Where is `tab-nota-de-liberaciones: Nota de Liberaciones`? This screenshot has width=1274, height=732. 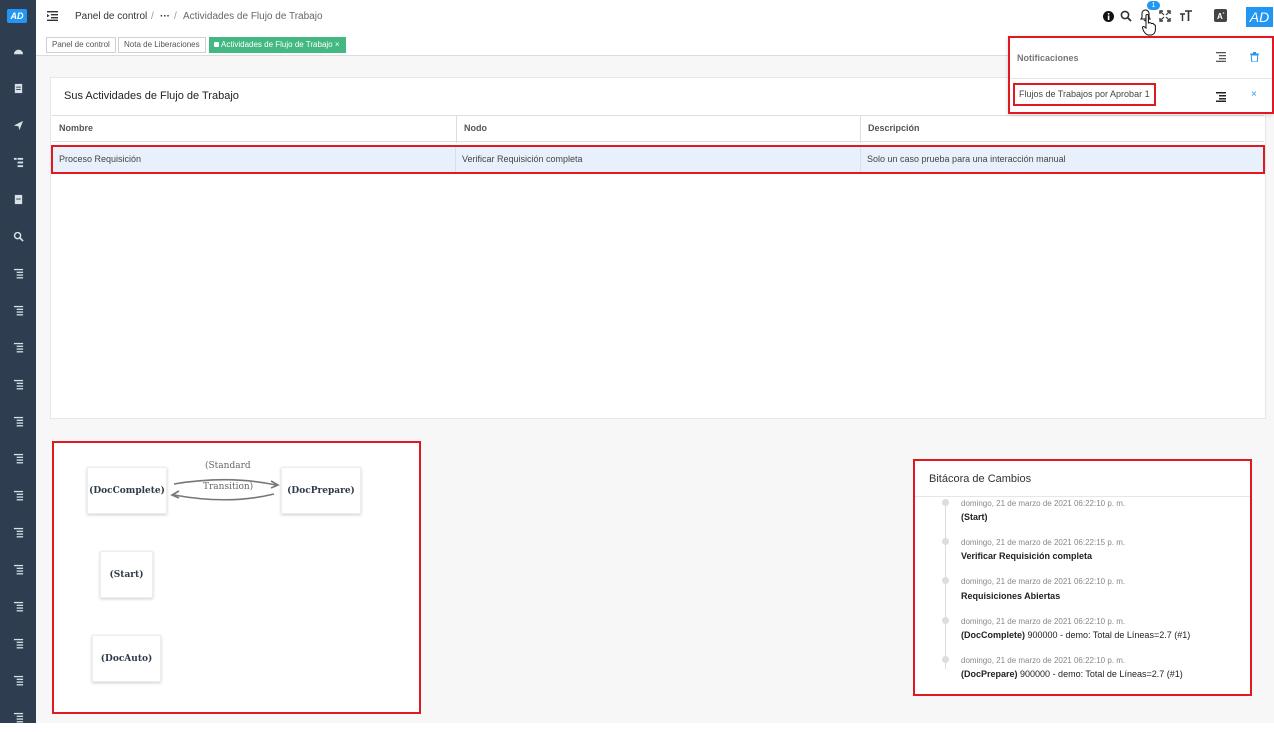 tab-nota-de-liberaciones: Nota de Liberaciones is located at coordinates (162, 45).